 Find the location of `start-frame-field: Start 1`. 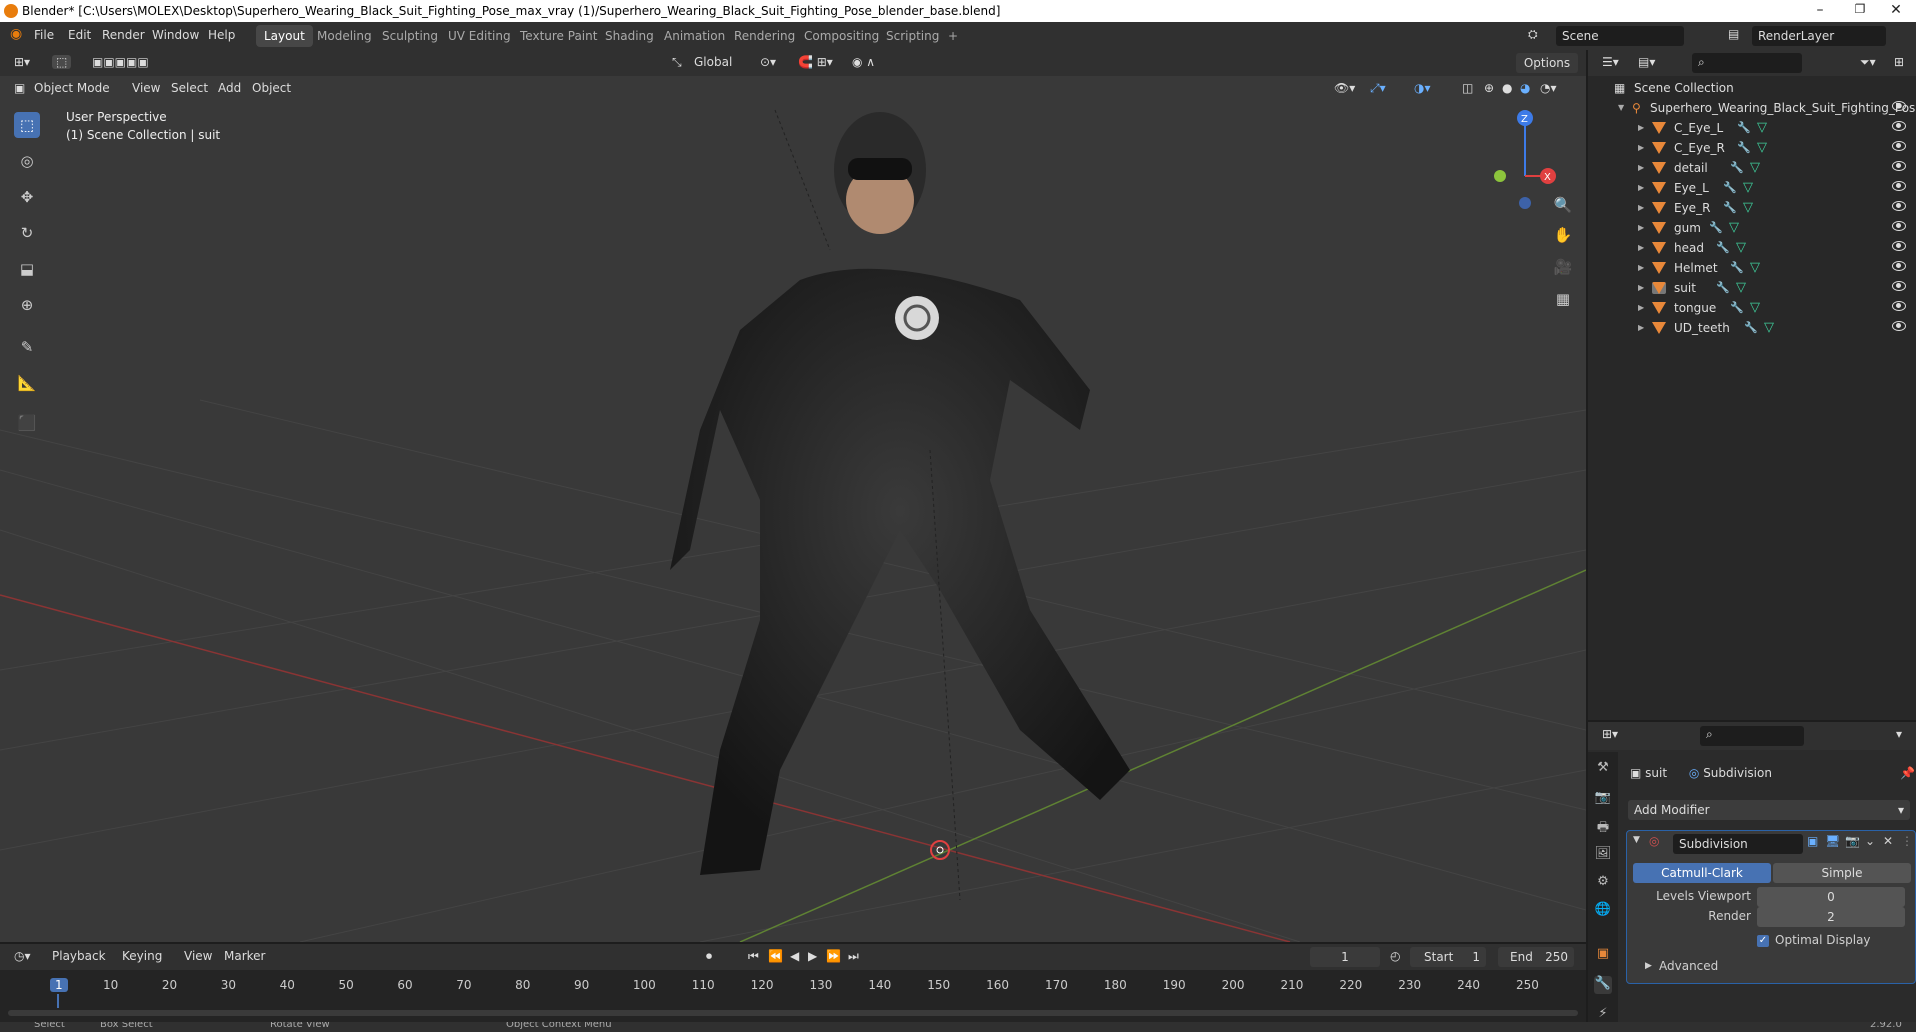

start-frame-field: Start 1 is located at coordinates (1448, 957).